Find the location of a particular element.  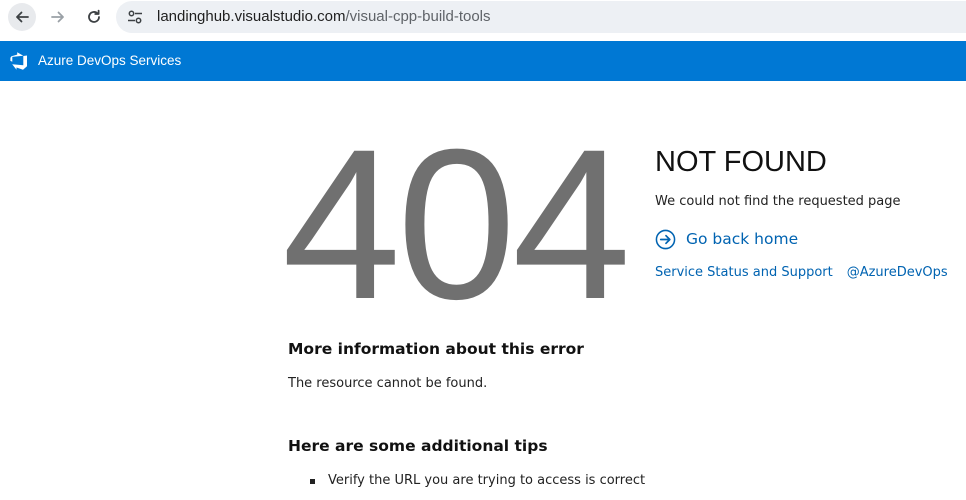

support-links: Service Status and Support @AzureDevOps is located at coordinates (801, 272).